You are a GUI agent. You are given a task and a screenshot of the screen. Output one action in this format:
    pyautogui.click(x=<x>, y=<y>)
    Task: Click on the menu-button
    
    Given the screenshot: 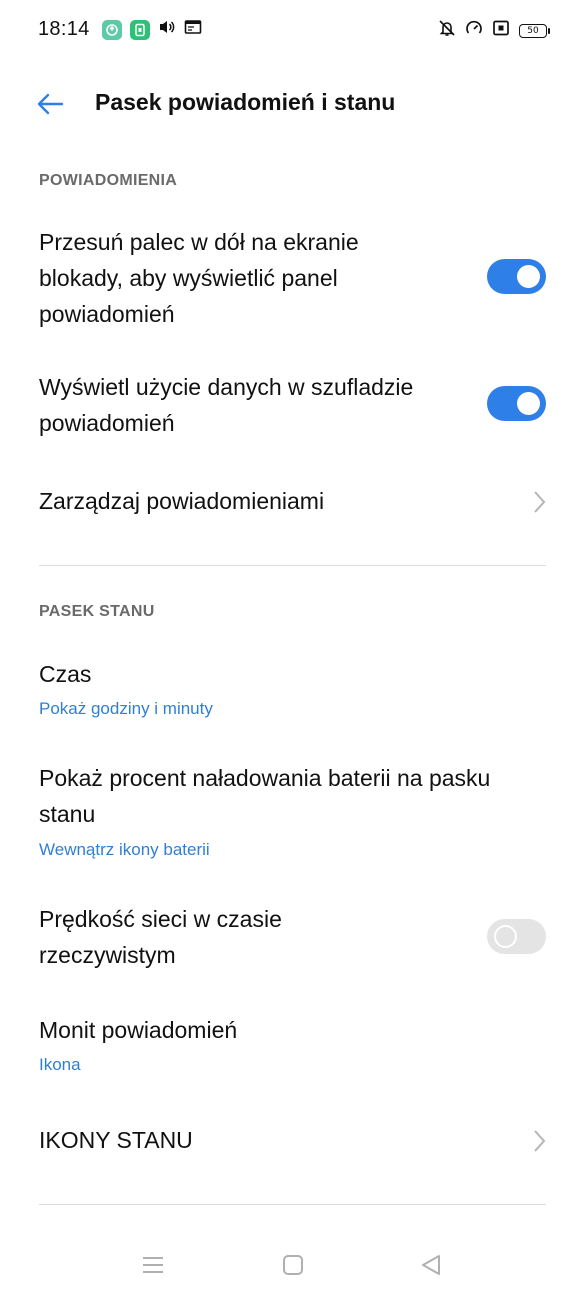 What is the action you would take?
    pyautogui.click(x=153, y=1265)
    